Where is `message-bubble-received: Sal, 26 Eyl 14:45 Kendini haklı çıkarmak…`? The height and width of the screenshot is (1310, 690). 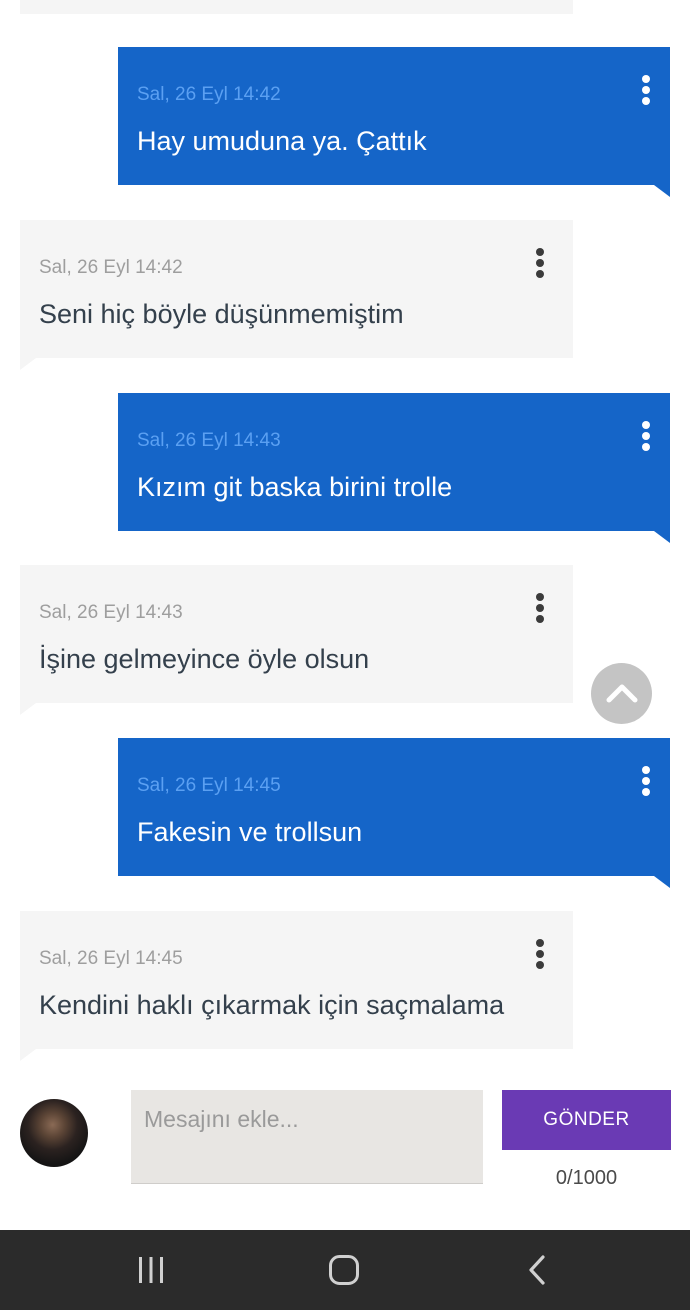 message-bubble-received: Sal, 26 Eyl 14:45 Kendini haklı çıkarmak… is located at coordinates (296, 986).